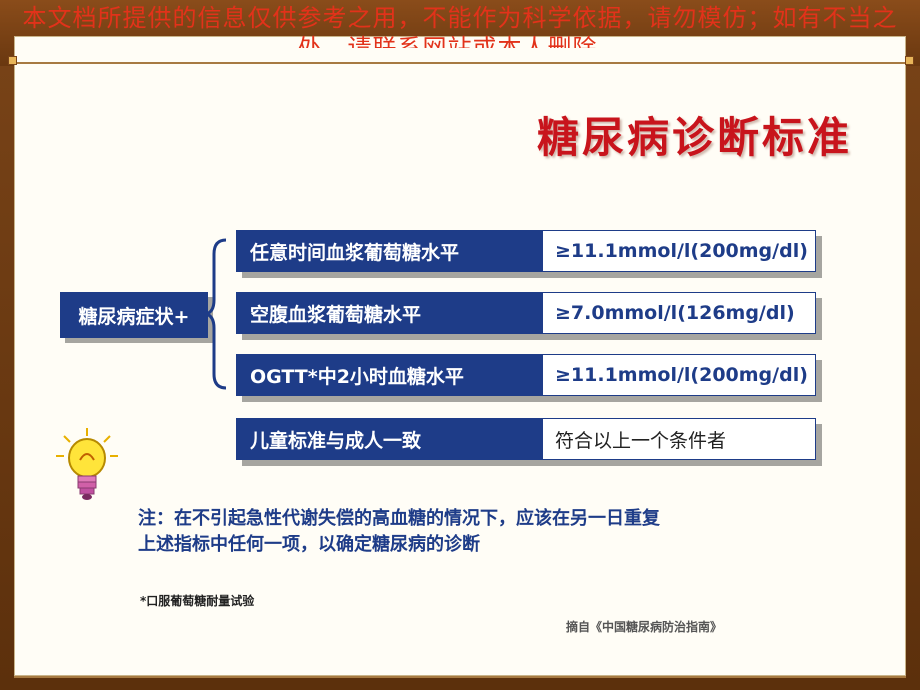  I want to click on criterion-value: 符合以上一个条件者, so click(679, 439).